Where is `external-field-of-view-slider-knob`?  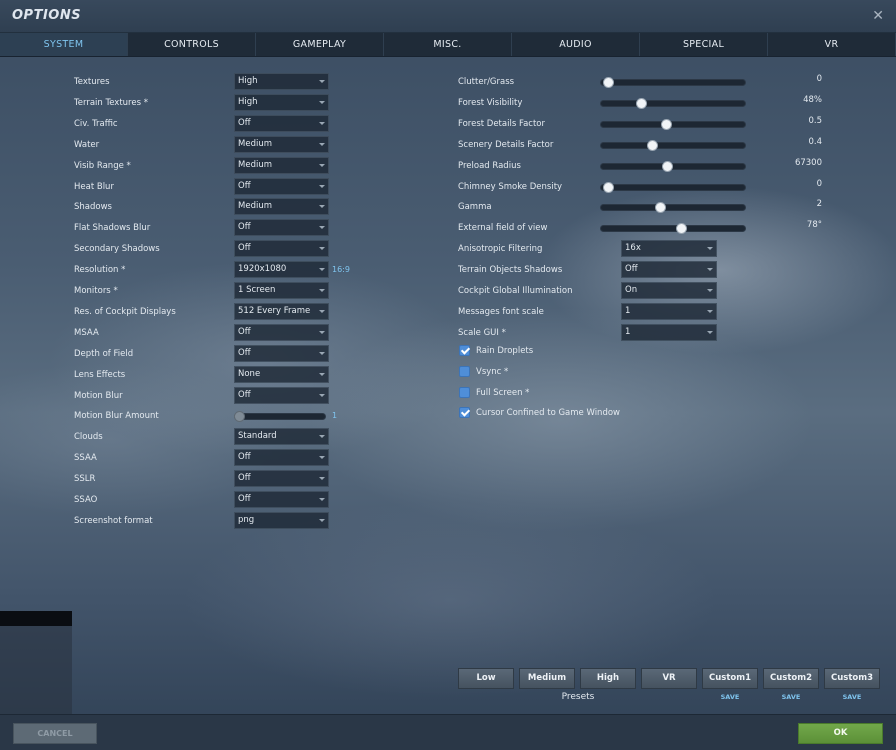 external-field-of-view-slider-knob is located at coordinates (681, 228).